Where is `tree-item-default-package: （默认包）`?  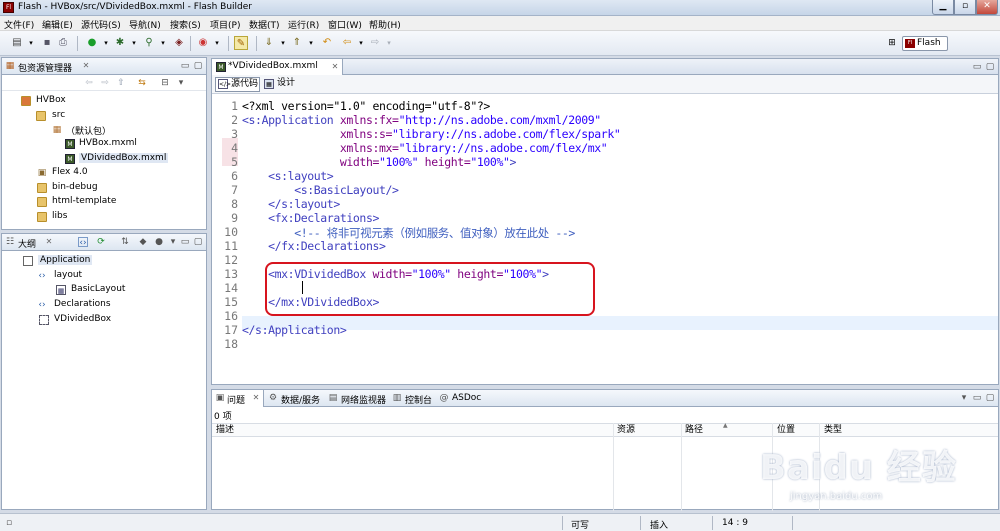
tree-item-default-package: （默认包） is located at coordinates (88, 130).